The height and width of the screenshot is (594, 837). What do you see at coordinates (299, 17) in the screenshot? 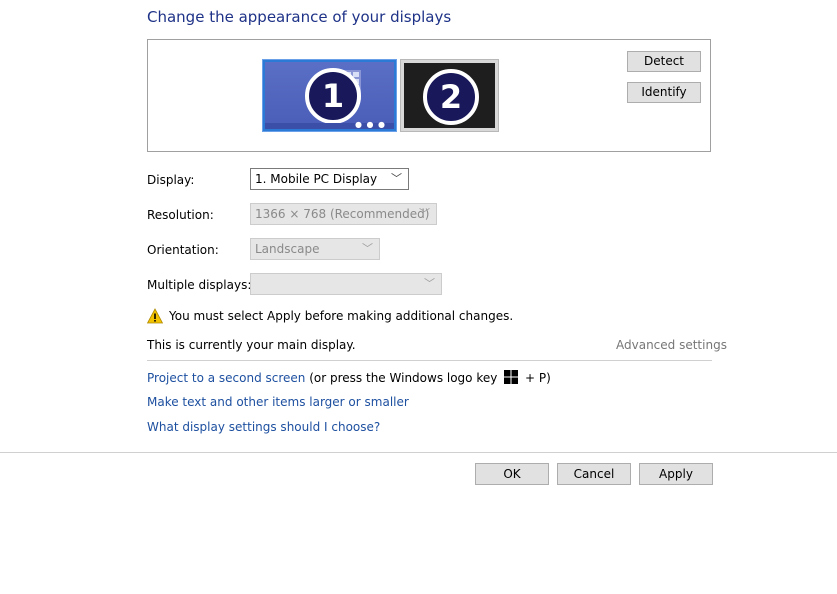
I see `page-title: Change the appearance of your displays` at bounding box center [299, 17].